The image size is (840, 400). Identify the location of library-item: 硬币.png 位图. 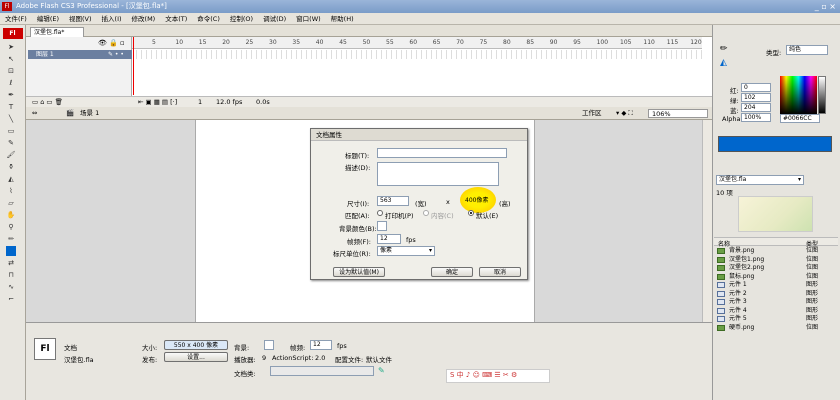
(774, 328).